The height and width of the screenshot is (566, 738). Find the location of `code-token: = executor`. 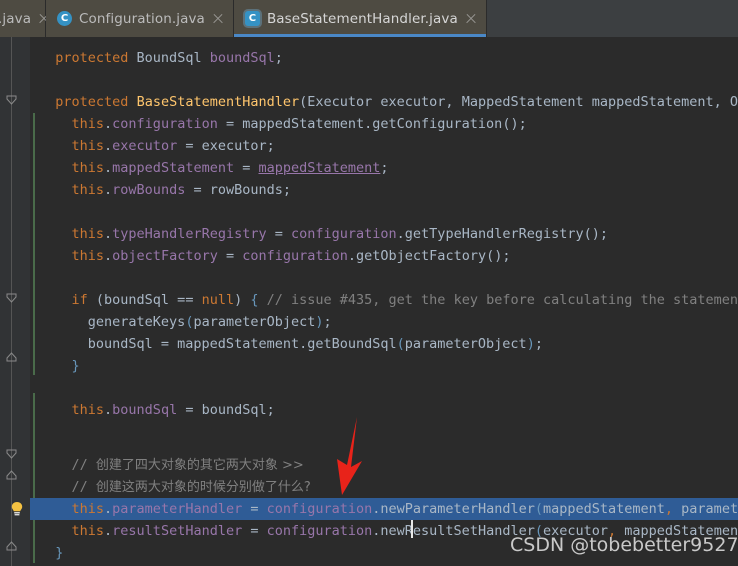

code-token: = executor is located at coordinates (222, 146).